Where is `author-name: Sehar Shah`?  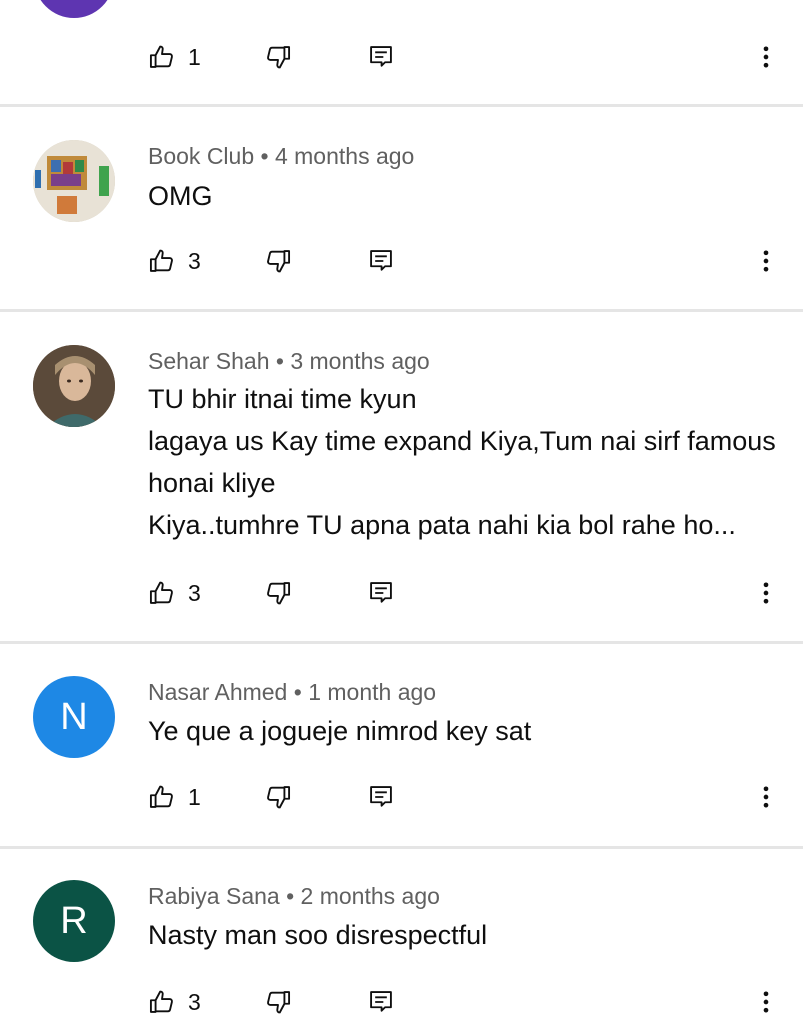 author-name: Sehar Shah is located at coordinates (208, 361).